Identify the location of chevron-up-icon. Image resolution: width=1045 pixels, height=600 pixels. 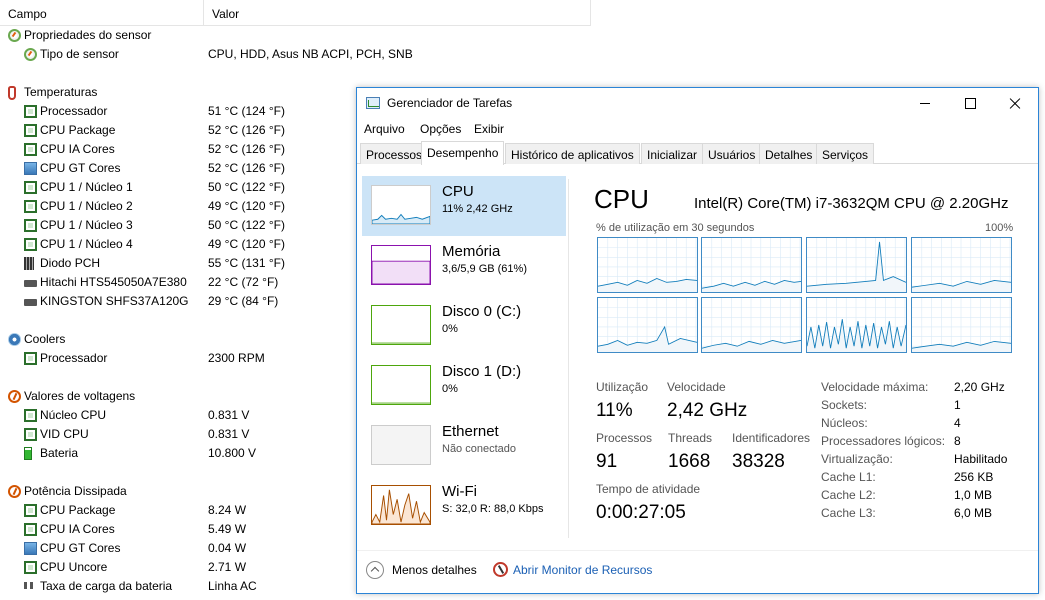
(375, 570).